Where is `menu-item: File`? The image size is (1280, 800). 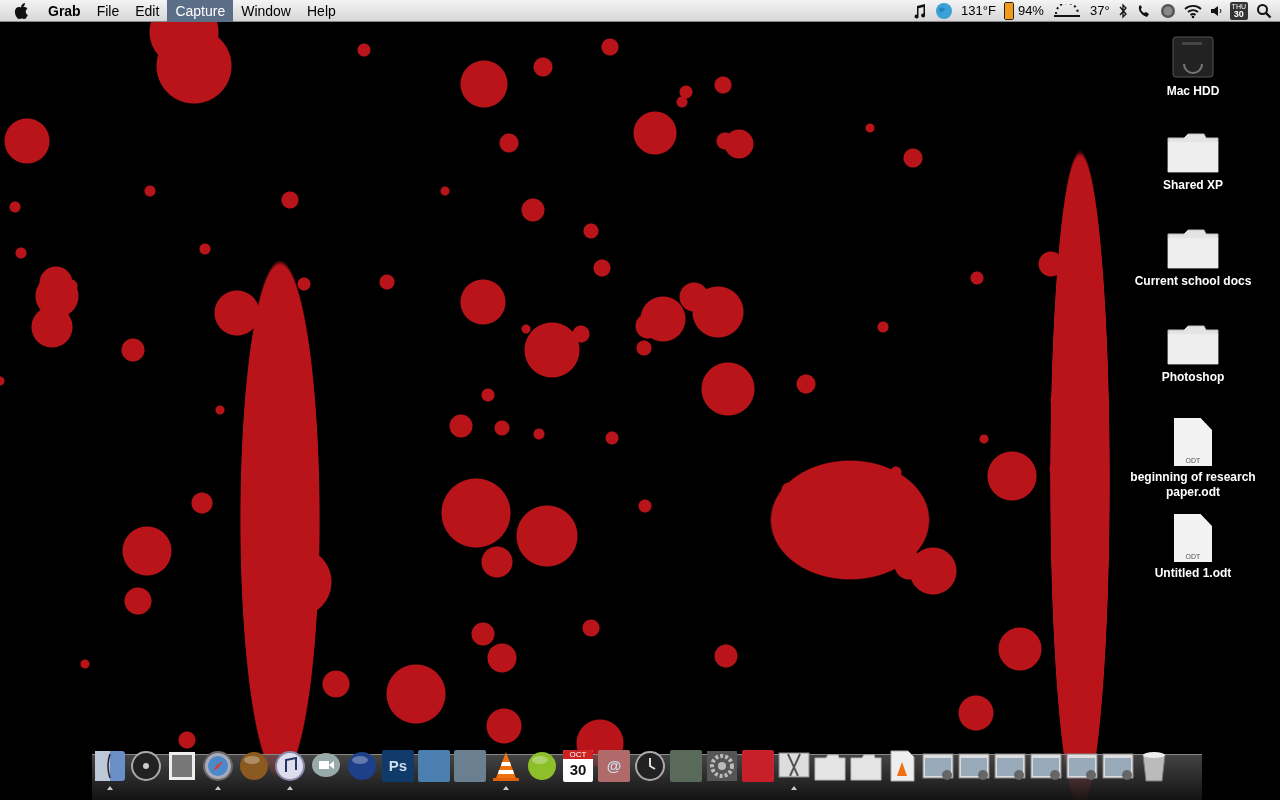 menu-item: File is located at coordinates (108, 11).